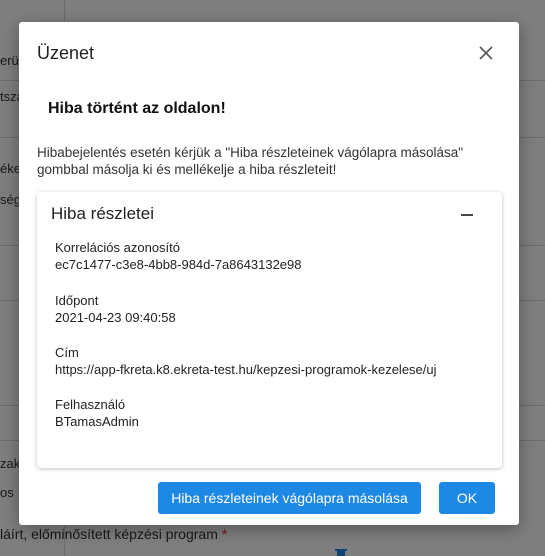 This screenshot has width=545, height=556. What do you see at coordinates (66, 53) in the screenshot?
I see `dialog-title: Üzenet` at bounding box center [66, 53].